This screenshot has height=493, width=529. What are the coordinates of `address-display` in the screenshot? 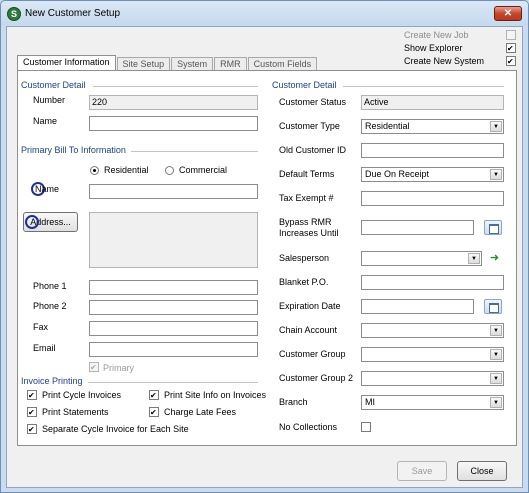 It's located at (173, 240).